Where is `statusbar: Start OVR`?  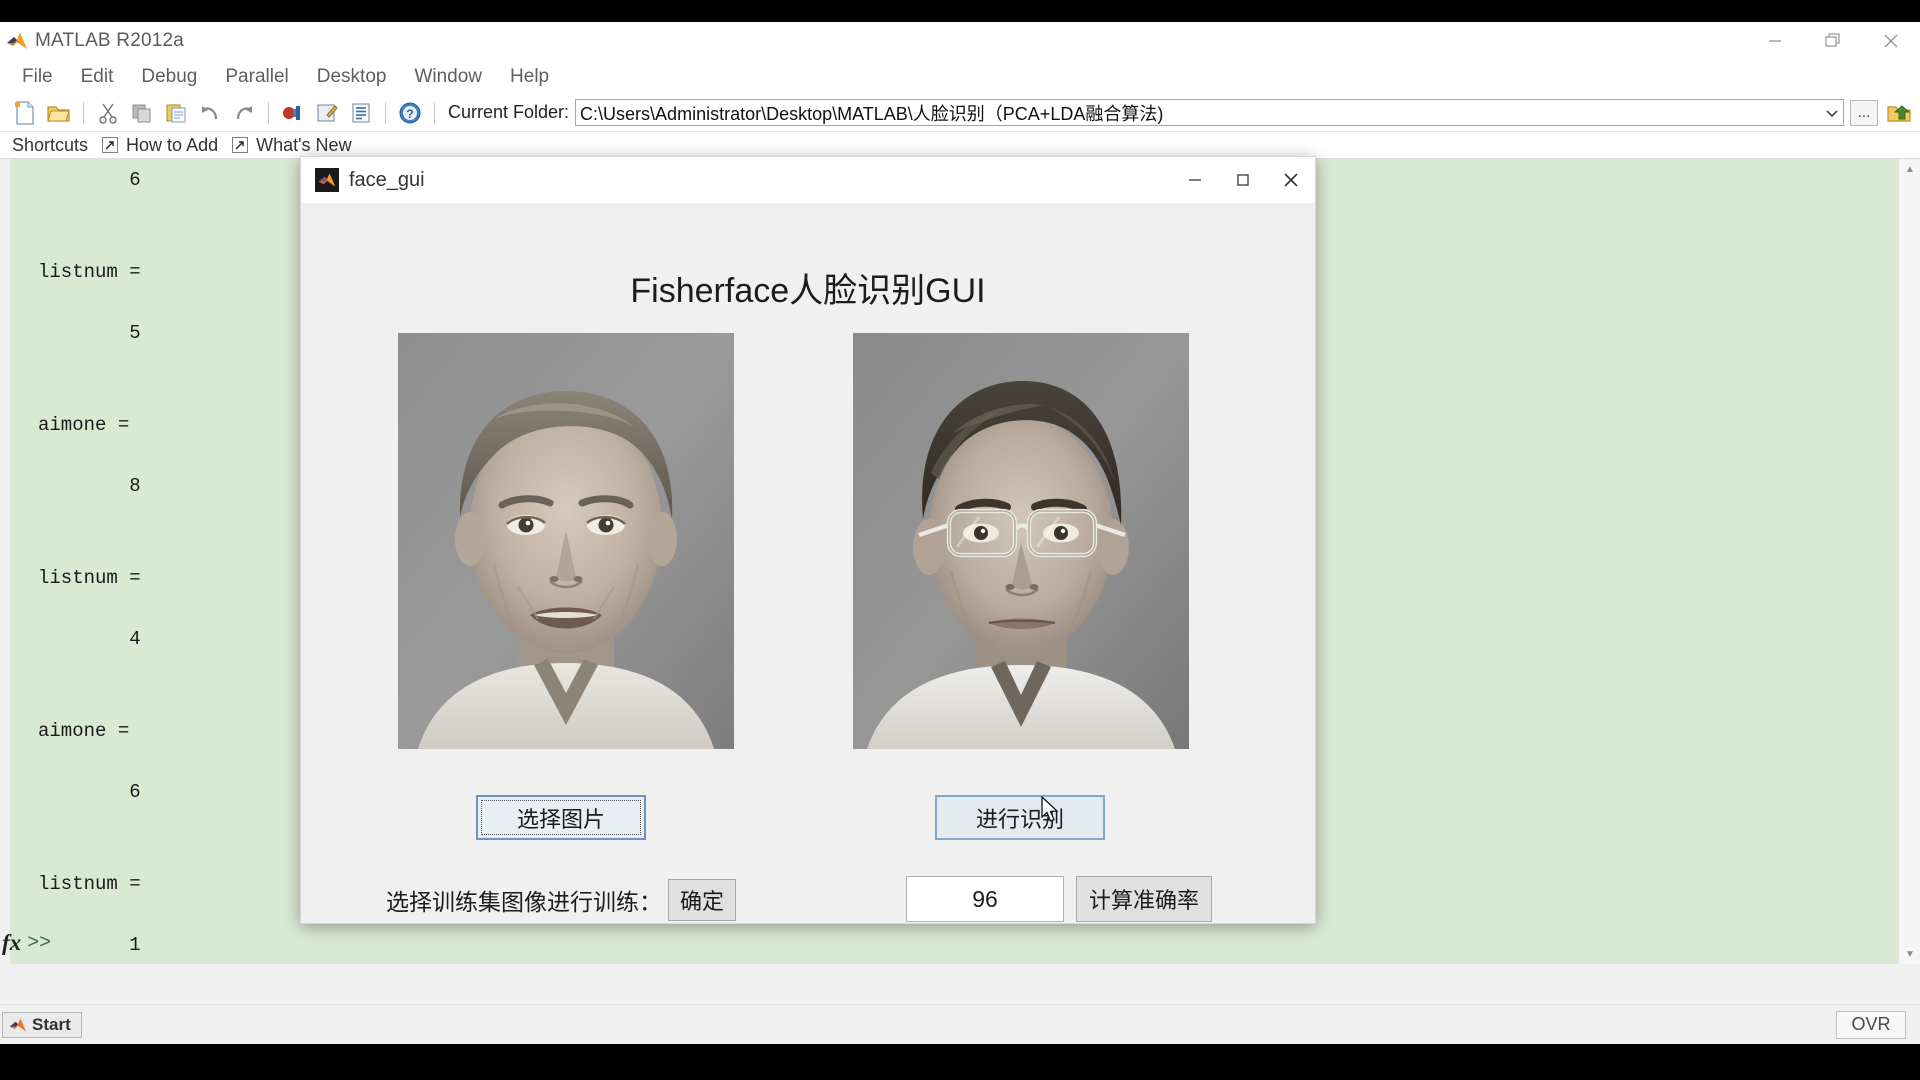
statusbar: Start OVR is located at coordinates (960, 1024).